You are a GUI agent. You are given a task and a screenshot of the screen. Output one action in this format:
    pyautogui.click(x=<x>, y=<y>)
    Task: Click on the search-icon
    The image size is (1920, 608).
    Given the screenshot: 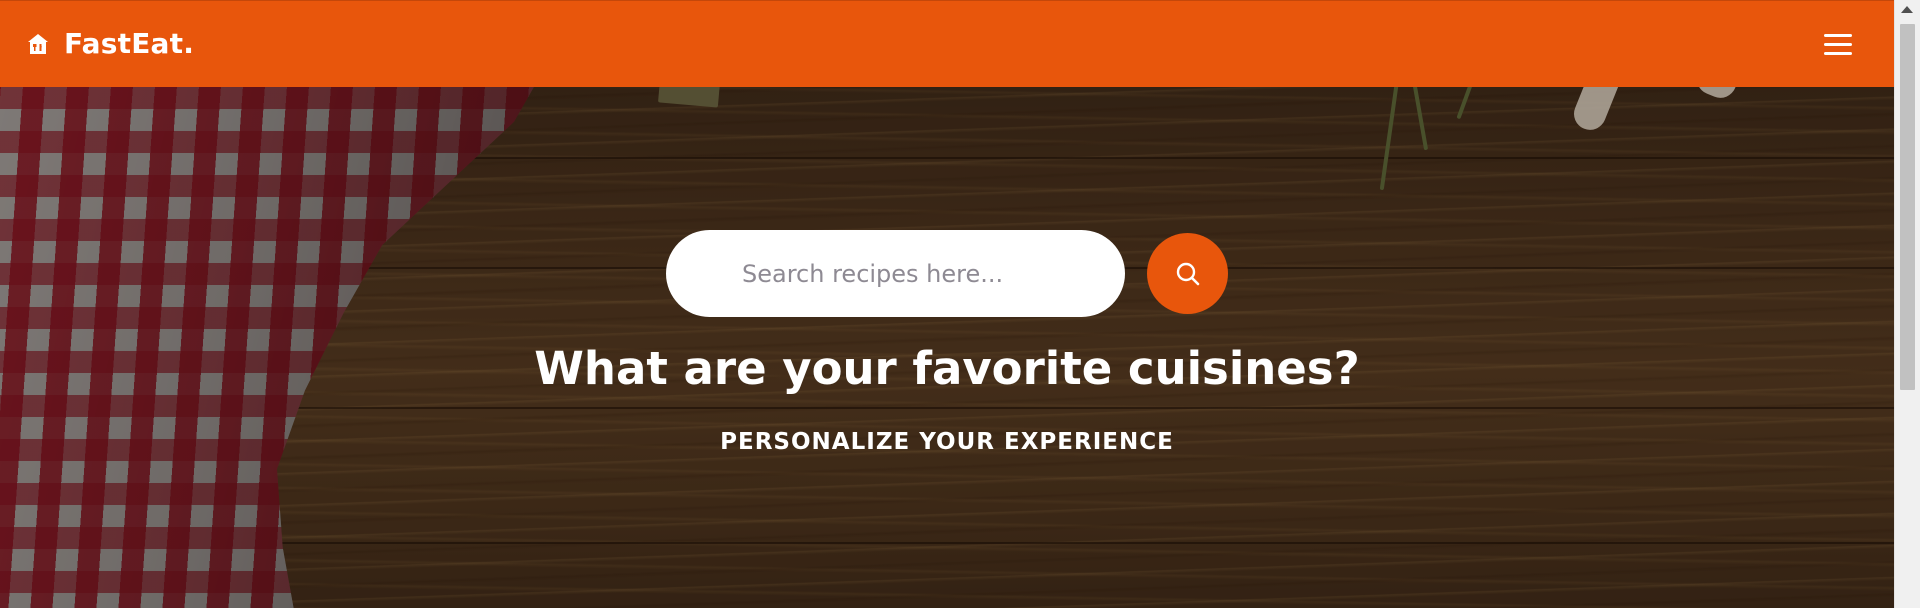 What is the action you would take?
    pyautogui.click(x=1187, y=273)
    